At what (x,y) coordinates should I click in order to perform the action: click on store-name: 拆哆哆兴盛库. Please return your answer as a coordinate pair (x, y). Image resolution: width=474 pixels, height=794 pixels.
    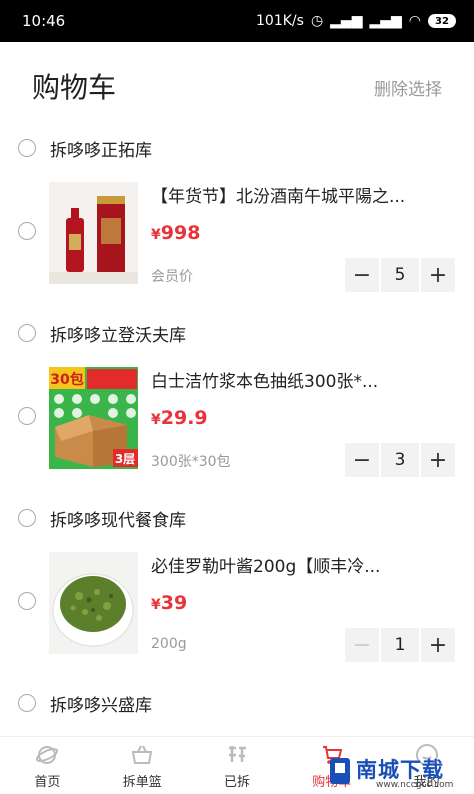
    Looking at the image, I should click on (101, 705).